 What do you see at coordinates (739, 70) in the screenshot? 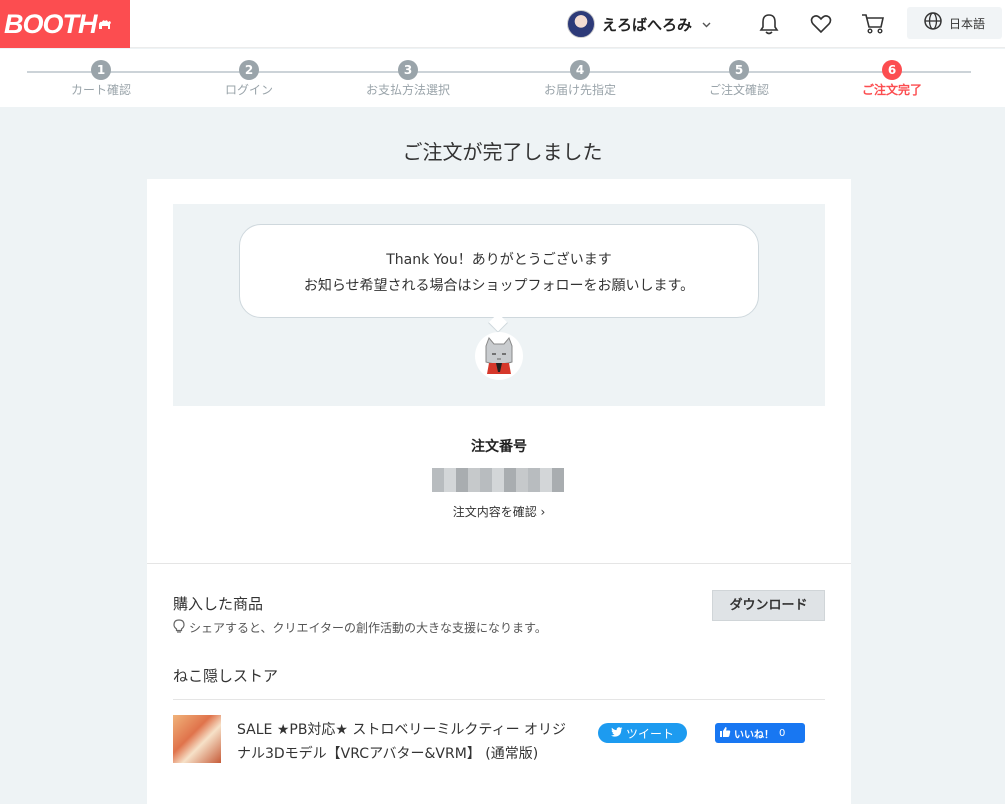
I see `step-number: 5` at bounding box center [739, 70].